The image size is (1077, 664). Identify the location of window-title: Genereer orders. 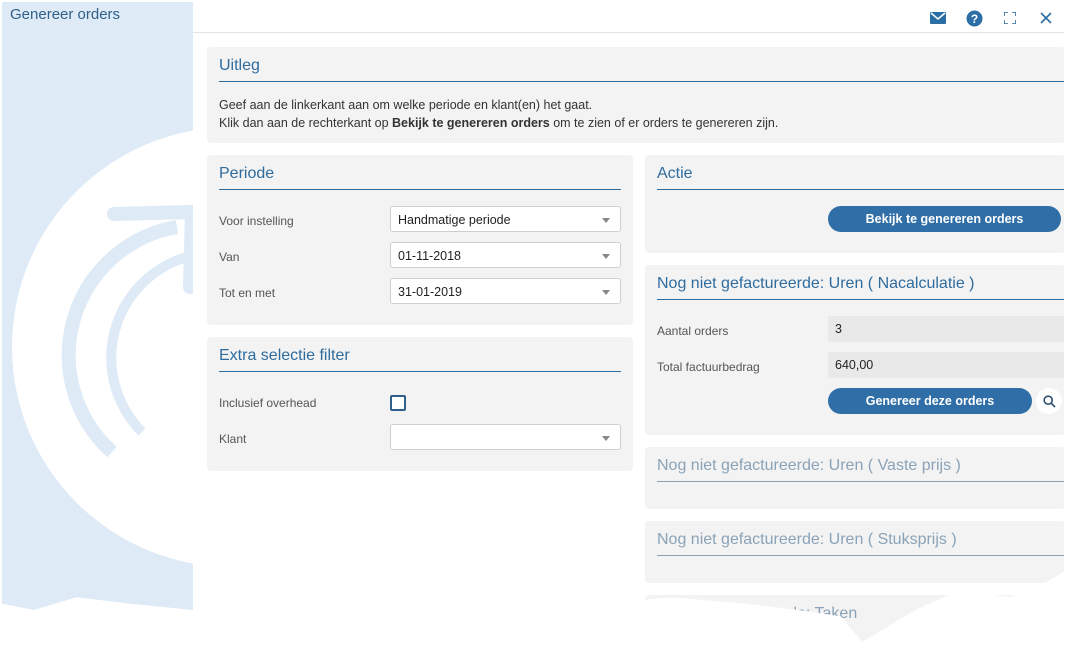
(65, 14).